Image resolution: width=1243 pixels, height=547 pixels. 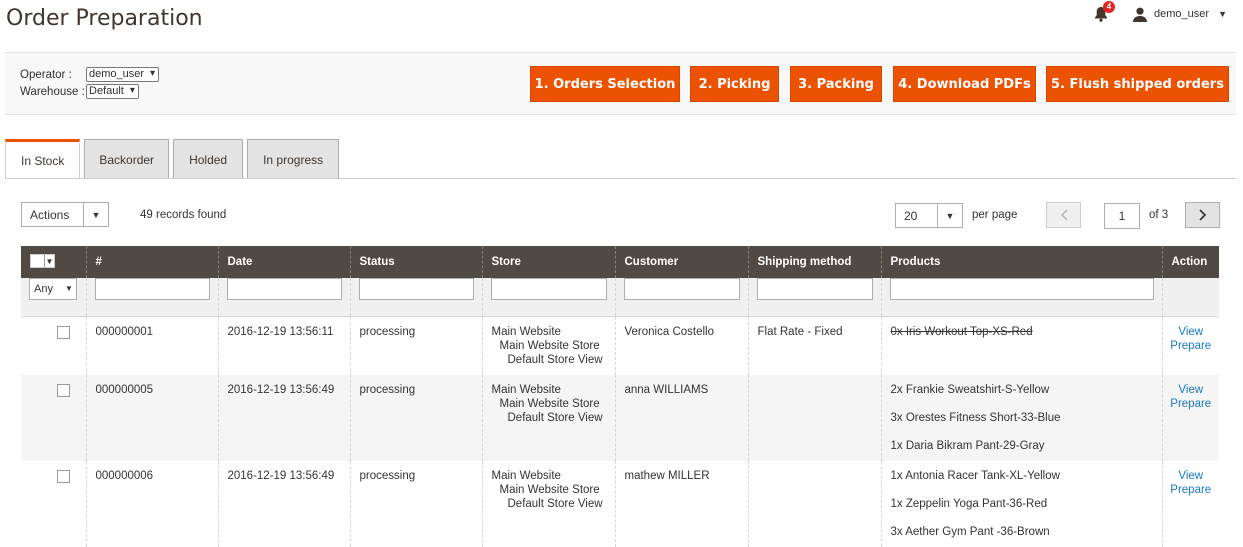 I want to click on selection-filter-value: Any, so click(x=43, y=289).